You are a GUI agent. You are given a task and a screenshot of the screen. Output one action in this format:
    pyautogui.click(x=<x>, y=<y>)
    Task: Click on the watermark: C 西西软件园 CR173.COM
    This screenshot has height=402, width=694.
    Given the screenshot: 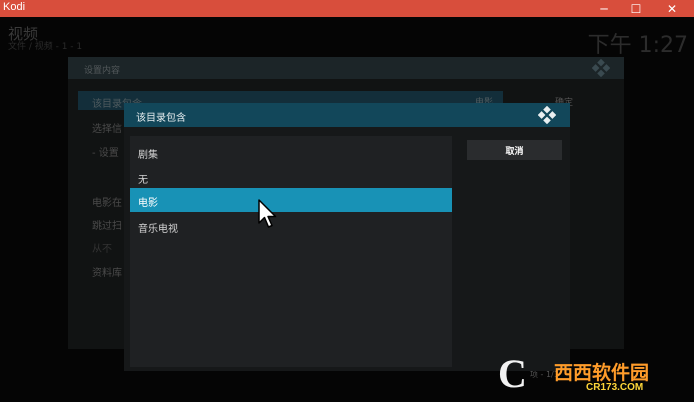 What is the action you would take?
    pyautogui.click(x=594, y=376)
    